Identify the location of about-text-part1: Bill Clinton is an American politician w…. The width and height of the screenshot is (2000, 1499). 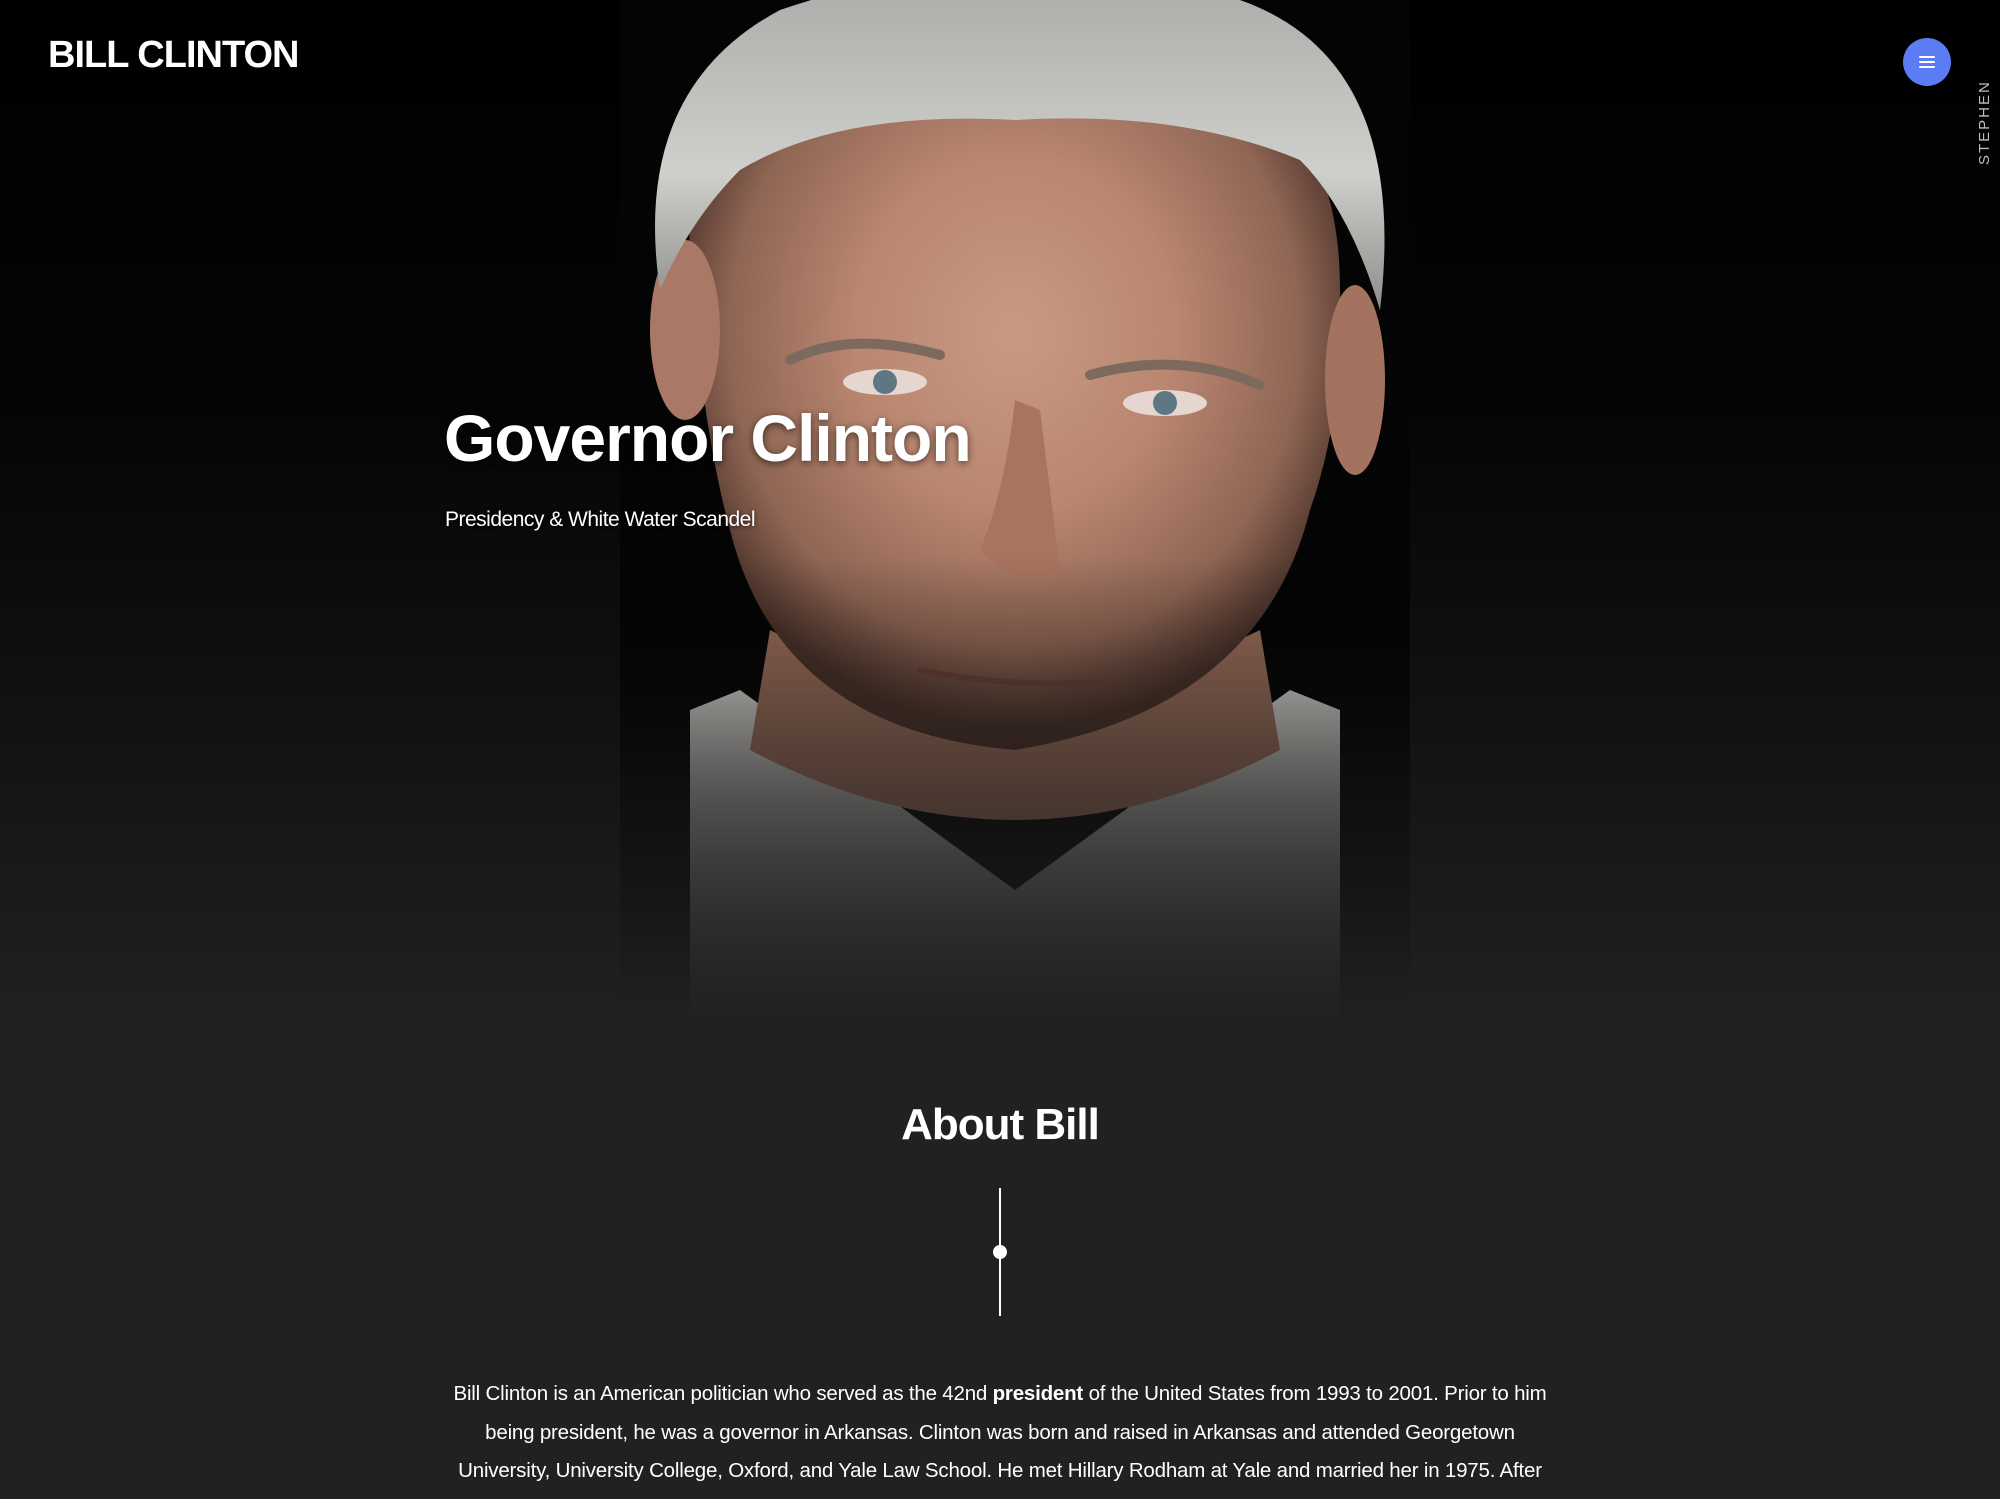
(723, 1393).